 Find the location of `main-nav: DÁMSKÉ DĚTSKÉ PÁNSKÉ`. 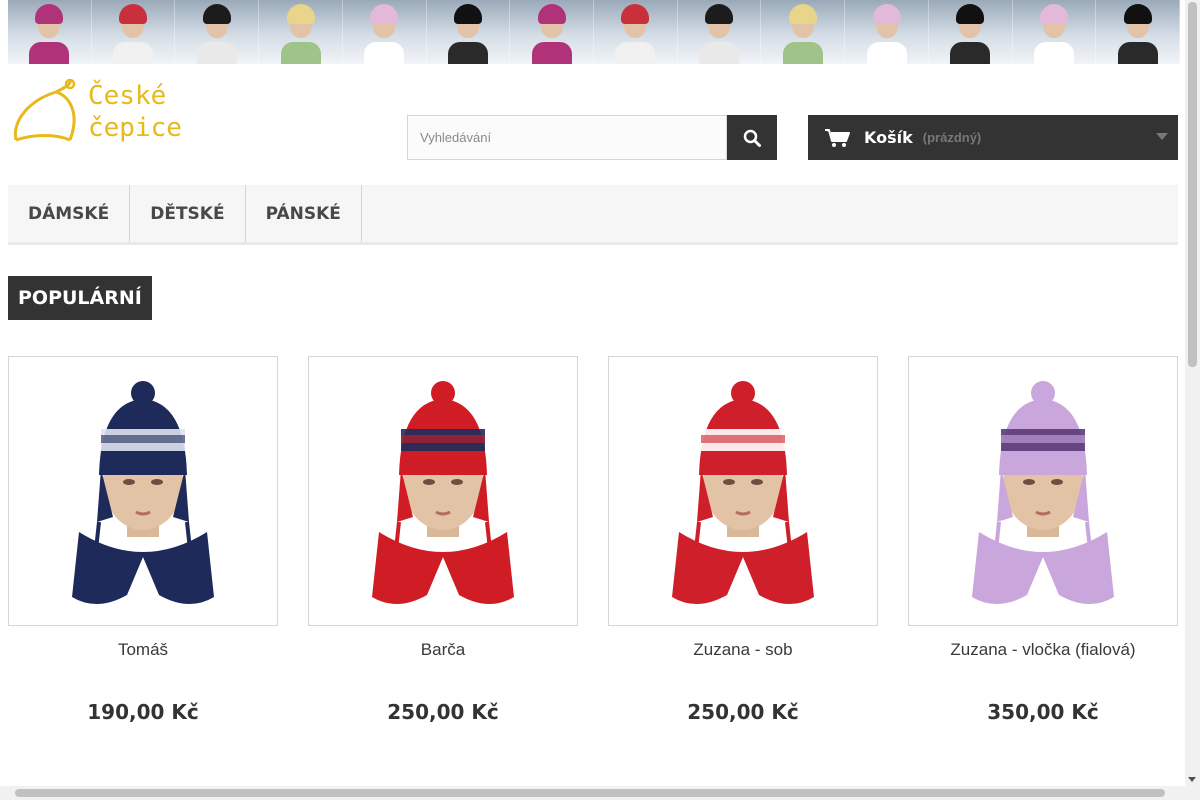

main-nav: DÁMSKÉ DĚTSKÉ PÁNSKÉ is located at coordinates (593, 215).